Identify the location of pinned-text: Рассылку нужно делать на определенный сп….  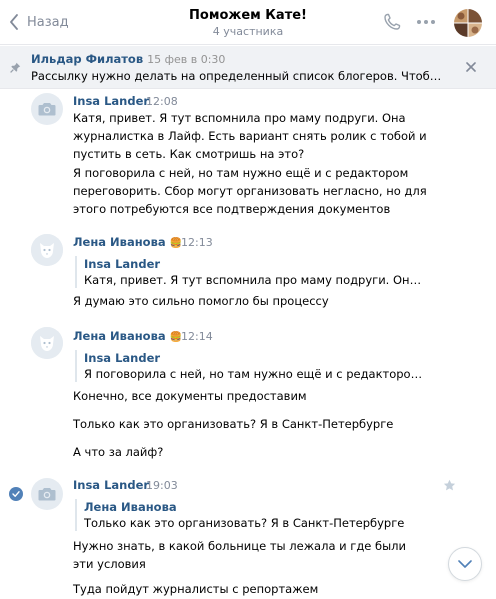
(240, 76).